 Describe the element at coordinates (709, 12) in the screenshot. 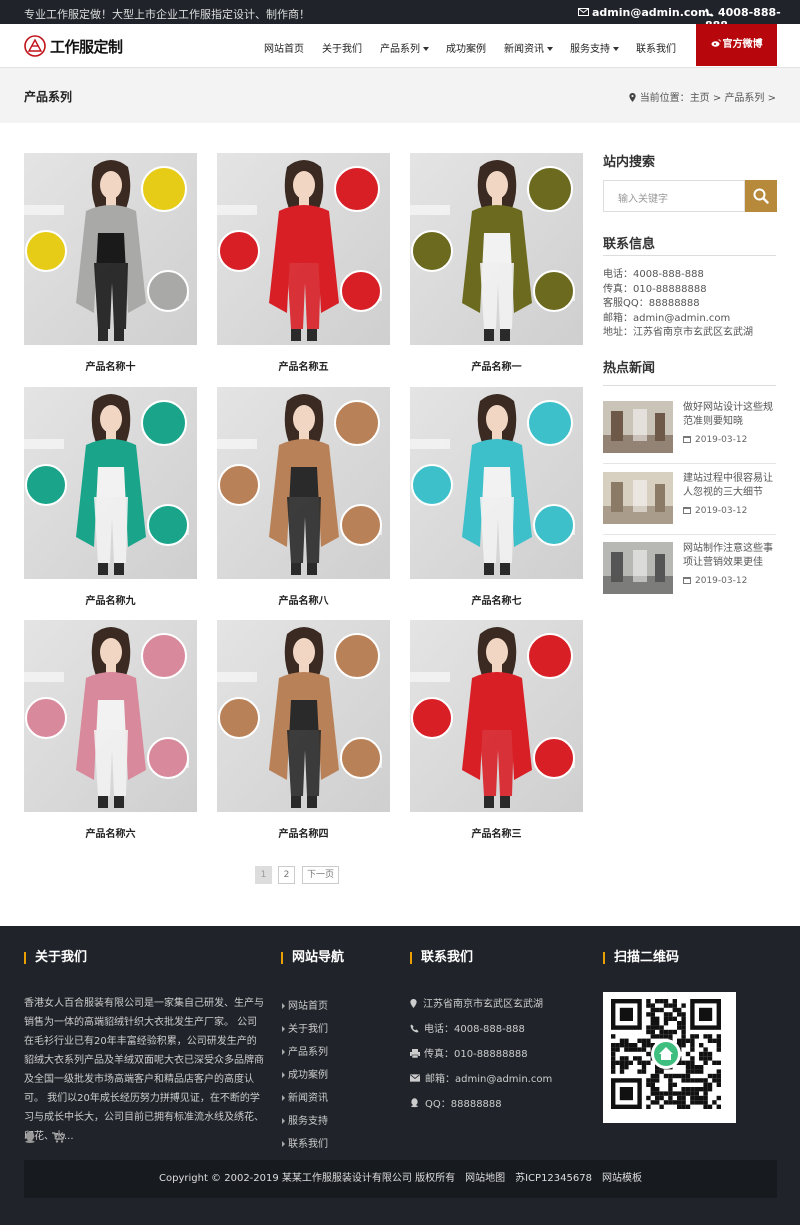

I see `phone-icon` at that location.